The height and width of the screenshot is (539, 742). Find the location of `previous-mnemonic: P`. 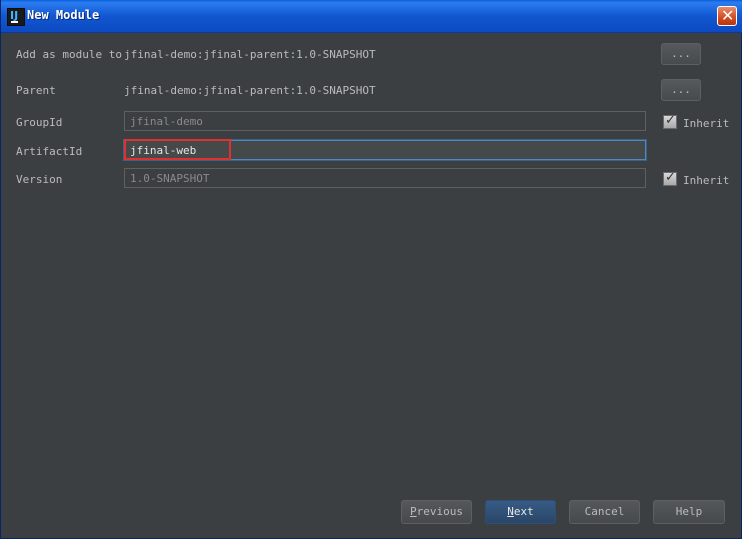

previous-mnemonic: P is located at coordinates (413, 511).